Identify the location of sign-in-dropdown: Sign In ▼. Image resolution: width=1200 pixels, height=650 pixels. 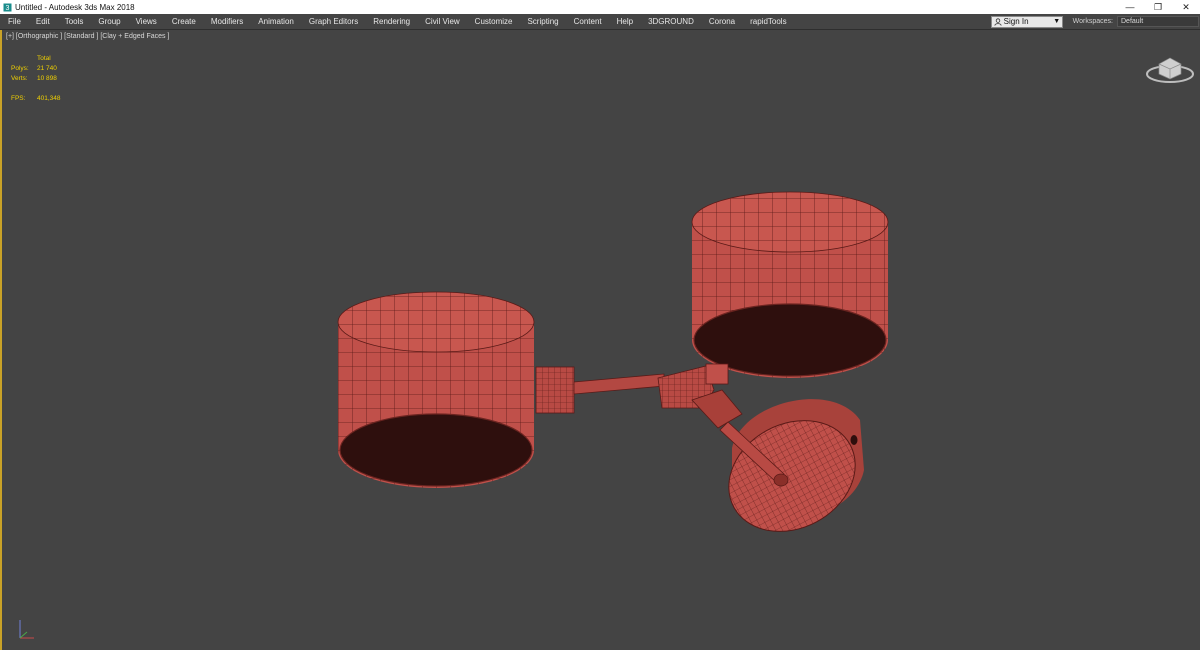
(1026, 21).